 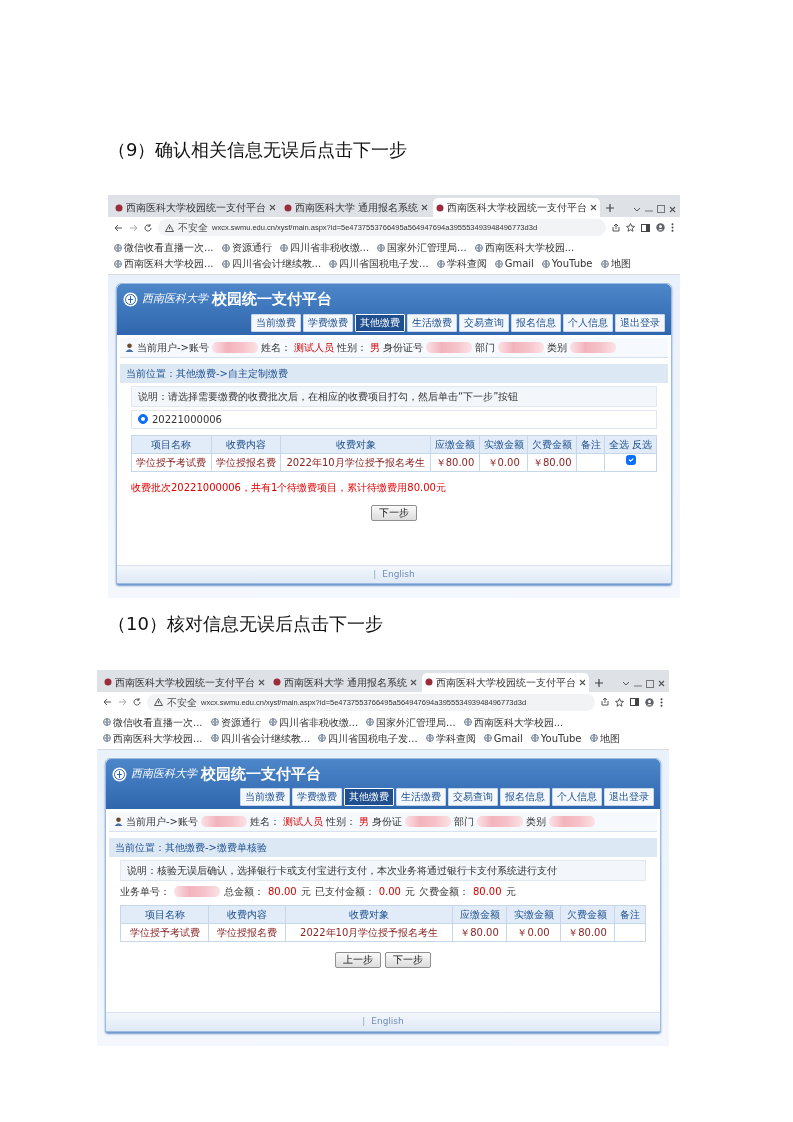 I want to click on field-value: 男, so click(x=375, y=347).